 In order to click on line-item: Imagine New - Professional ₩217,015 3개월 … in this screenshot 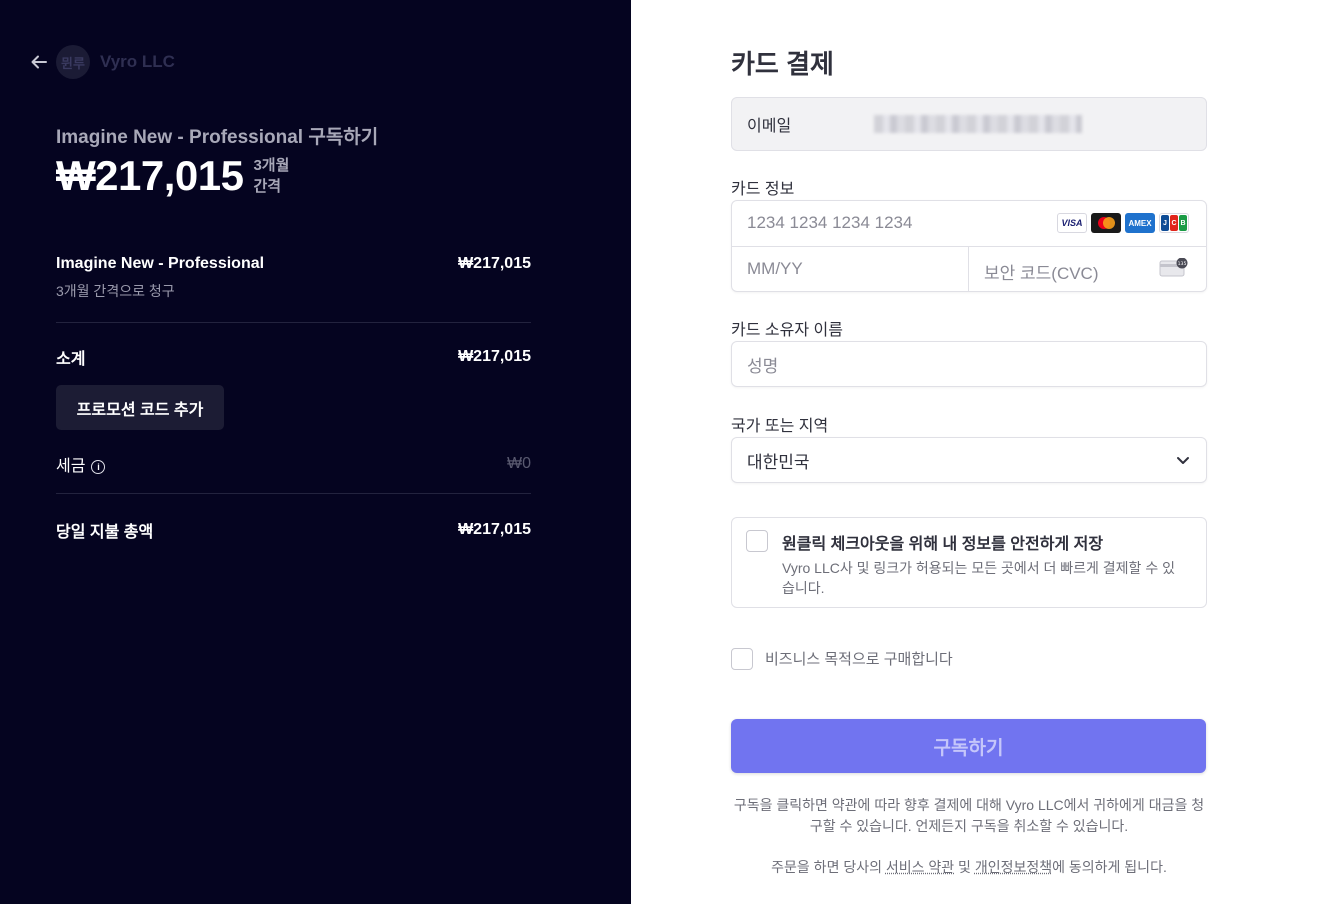, I will do `click(293, 278)`.